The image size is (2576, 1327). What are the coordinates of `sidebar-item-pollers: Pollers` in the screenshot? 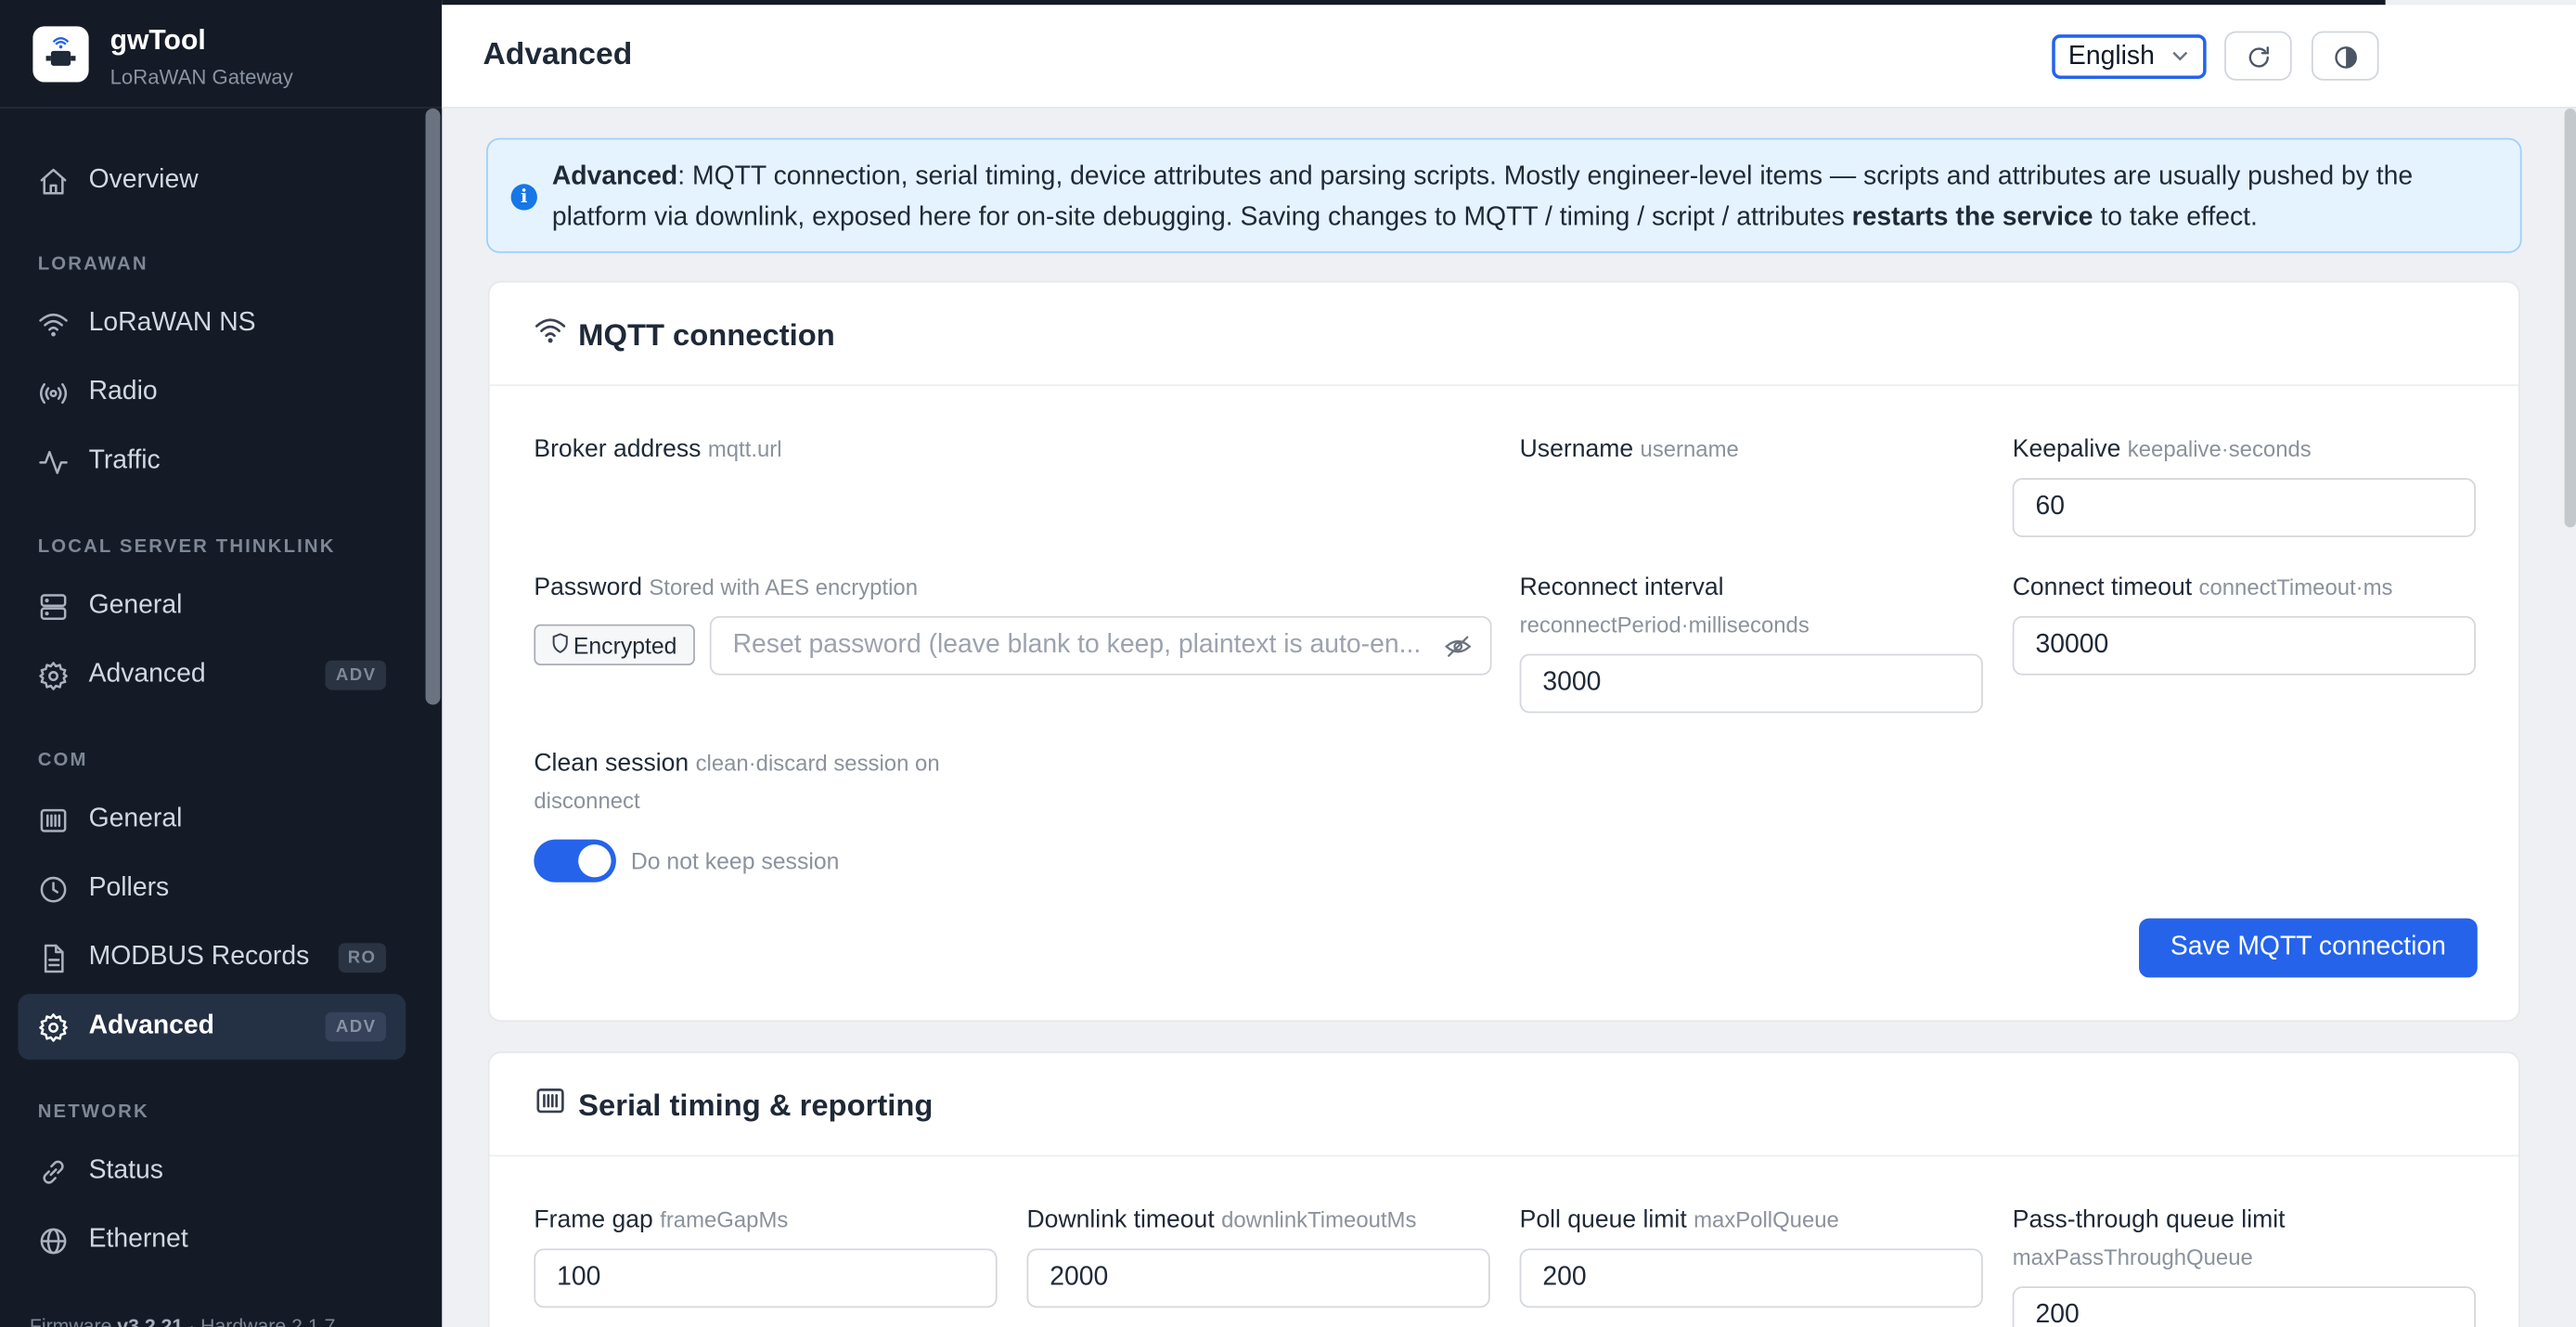 It's located at (212, 888).